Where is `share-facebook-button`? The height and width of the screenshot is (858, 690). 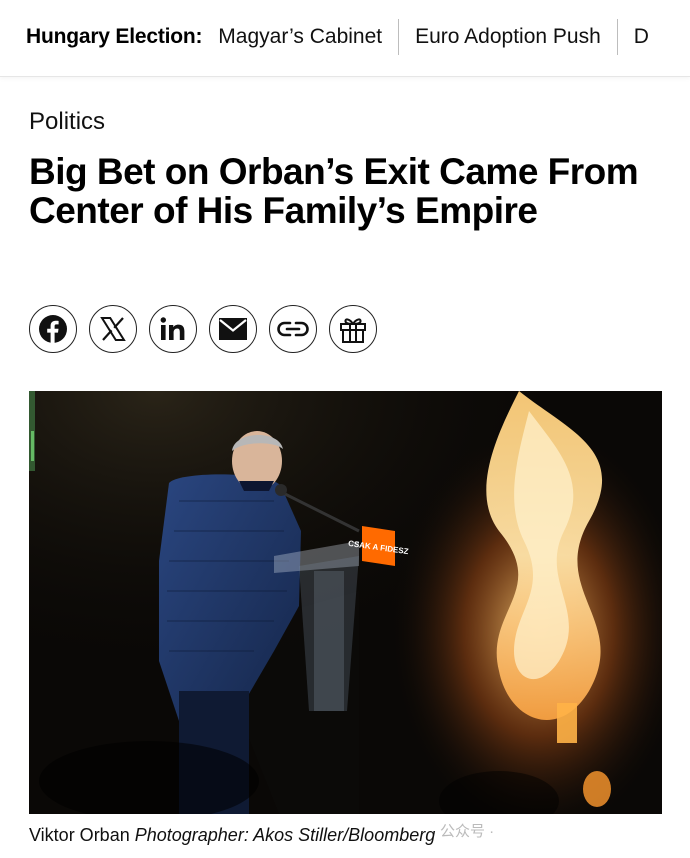 share-facebook-button is located at coordinates (53, 329).